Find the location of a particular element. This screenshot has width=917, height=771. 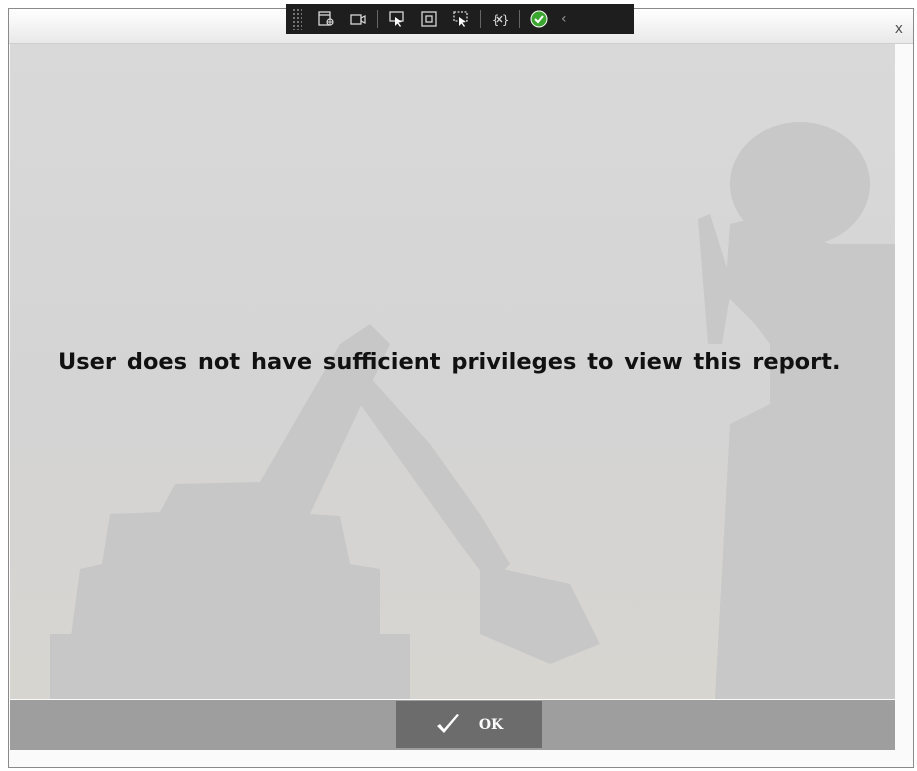

ok-button-label: OK is located at coordinates (491, 724).